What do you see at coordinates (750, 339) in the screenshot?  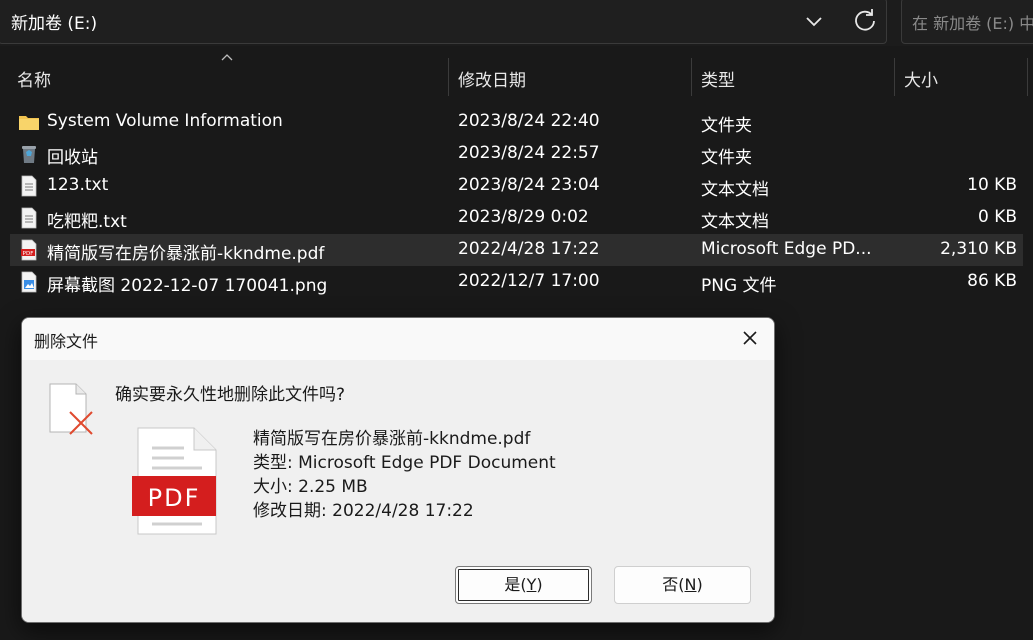 I see `close-icon` at bounding box center [750, 339].